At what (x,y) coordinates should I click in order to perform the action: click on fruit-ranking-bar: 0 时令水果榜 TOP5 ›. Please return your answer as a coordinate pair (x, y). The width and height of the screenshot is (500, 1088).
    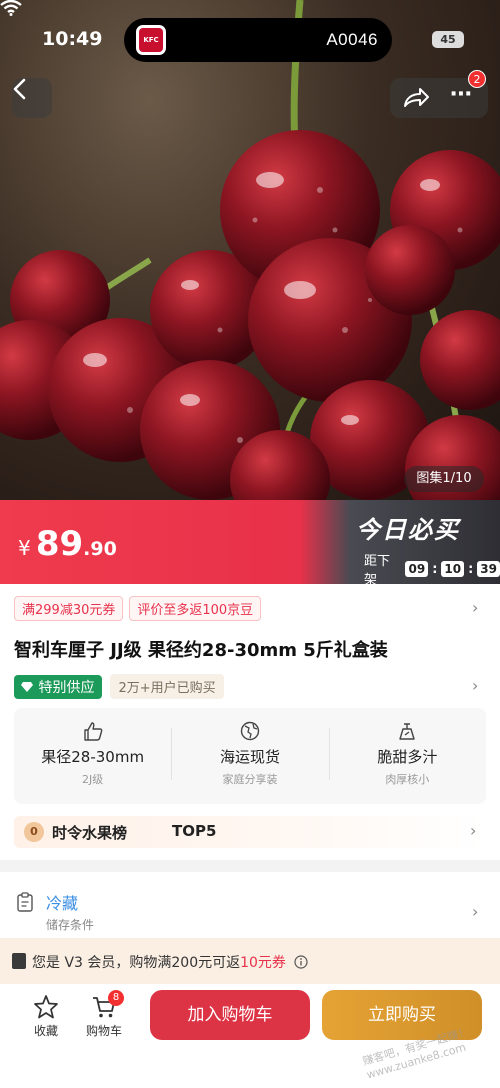
    Looking at the image, I should click on (250, 832).